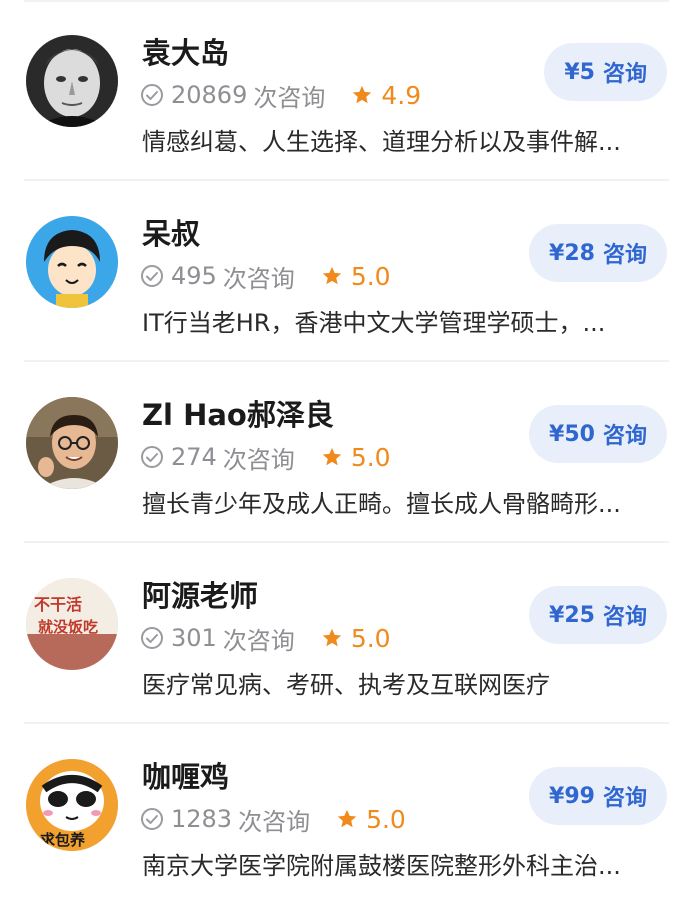  What do you see at coordinates (186, 777) in the screenshot?
I see `consultant-name: 咖喱鸡` at bounding box center [186, 777].